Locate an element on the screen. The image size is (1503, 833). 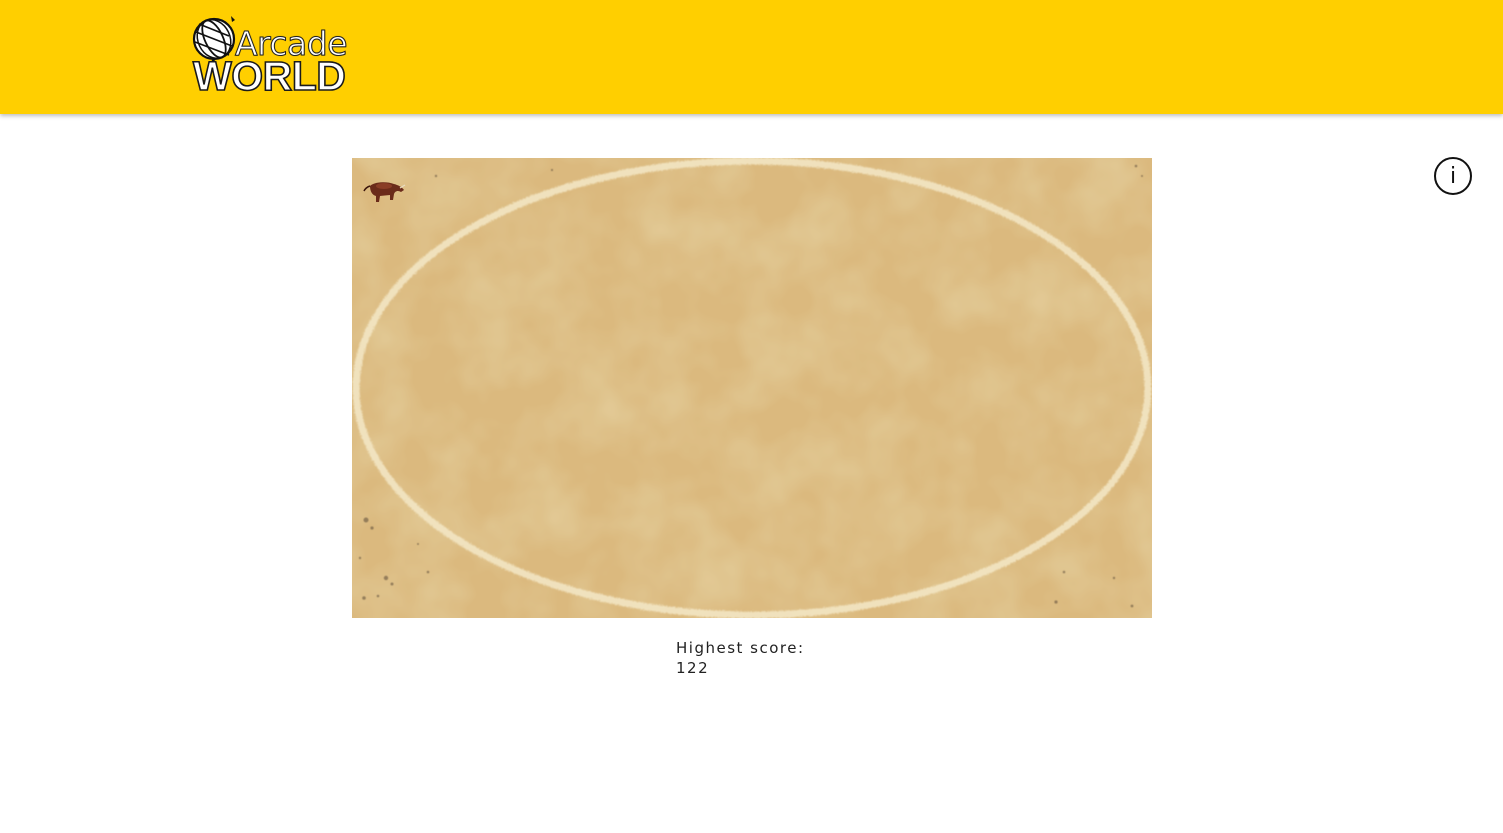
arcade-world-logo: Arcade WORLD is located at coordinates (271, 55).